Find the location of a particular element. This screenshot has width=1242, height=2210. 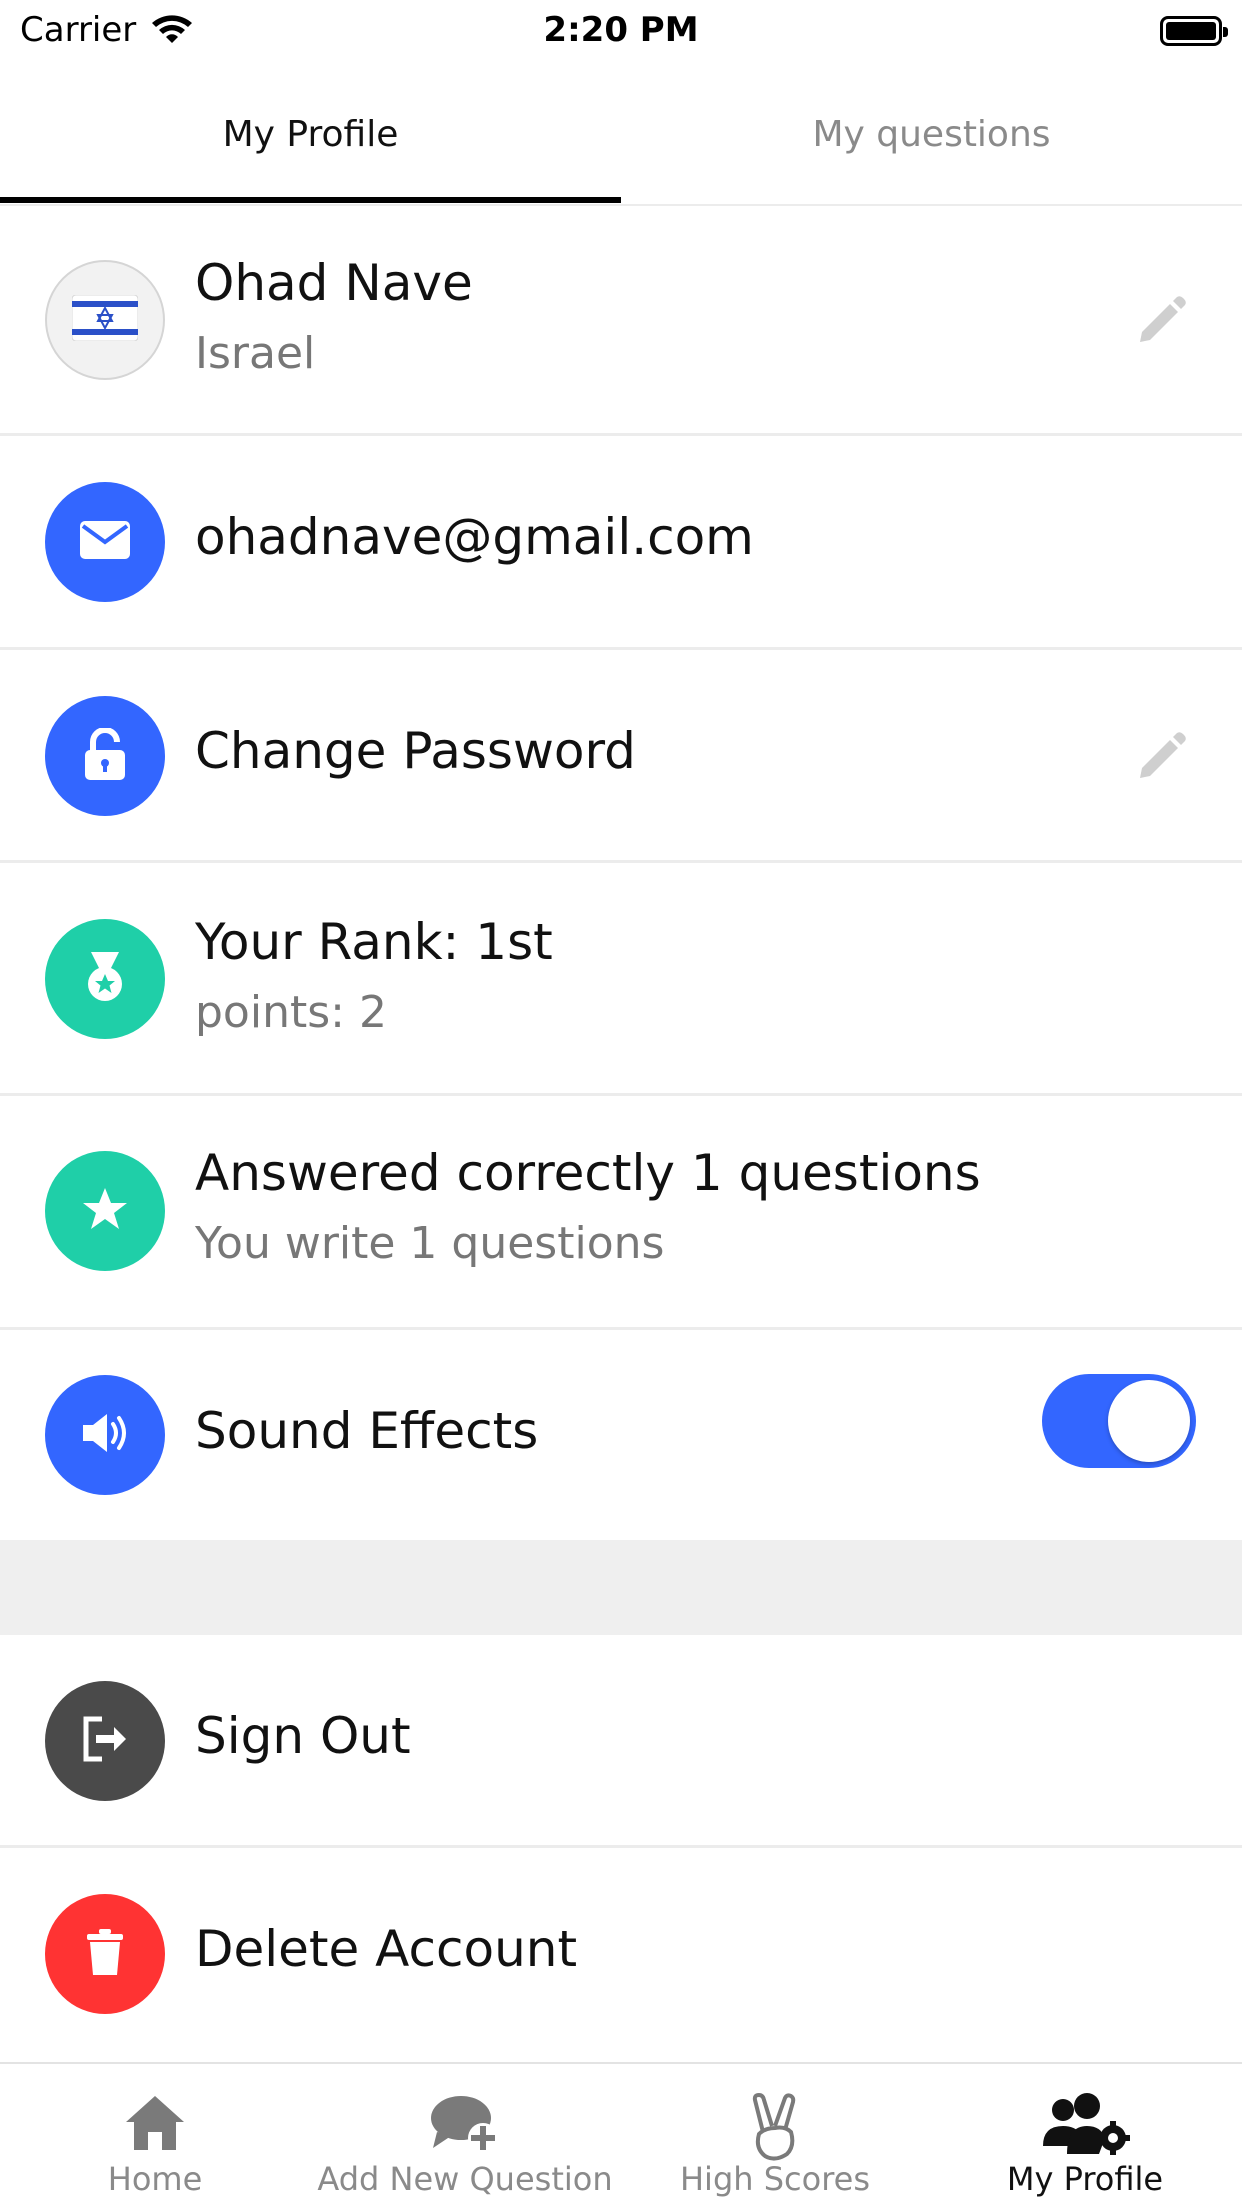

profile-tabs: My Profile My questions is located at coordinates (621, 135).